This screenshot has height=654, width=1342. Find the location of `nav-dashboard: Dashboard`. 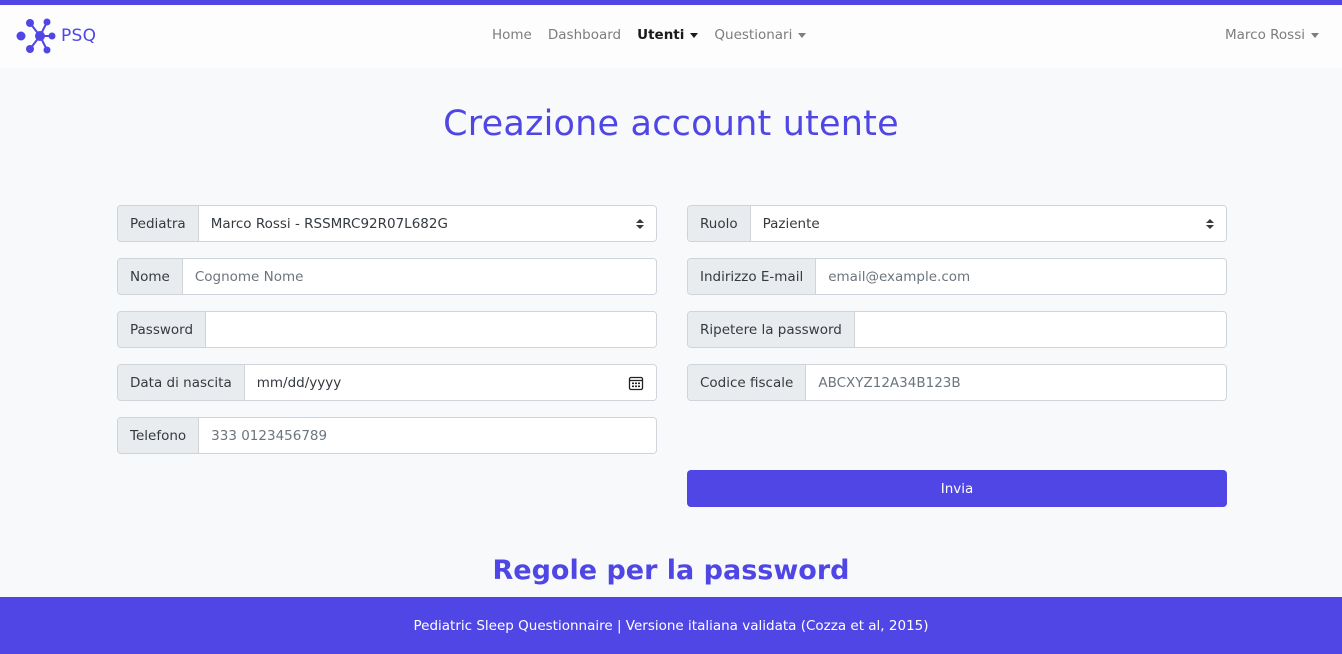

nav-dashboard: Dashboard is located at coordinates (584, 35).